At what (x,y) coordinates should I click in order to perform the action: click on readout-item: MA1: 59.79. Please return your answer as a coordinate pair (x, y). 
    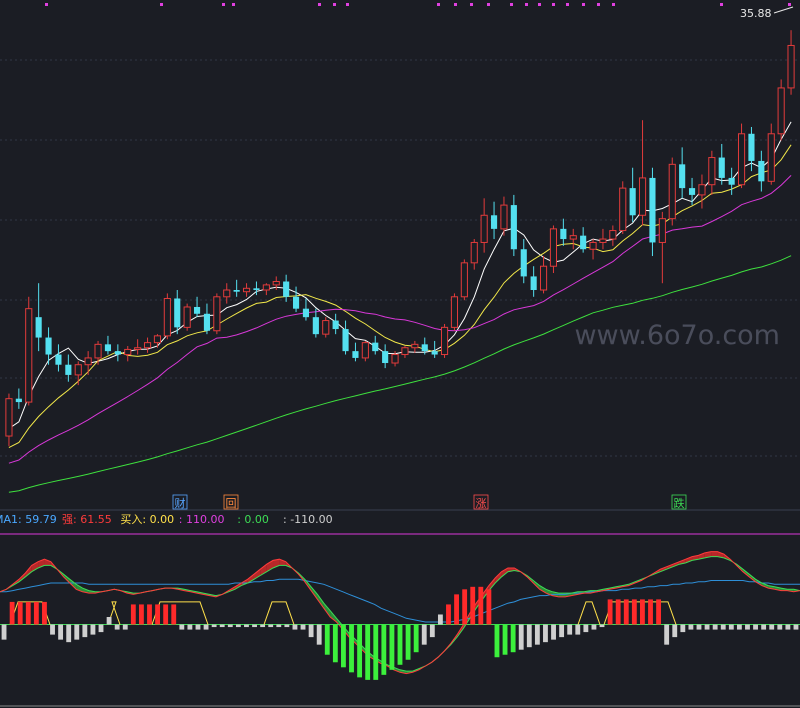
    Looking at the image, I should click on (28, 519).